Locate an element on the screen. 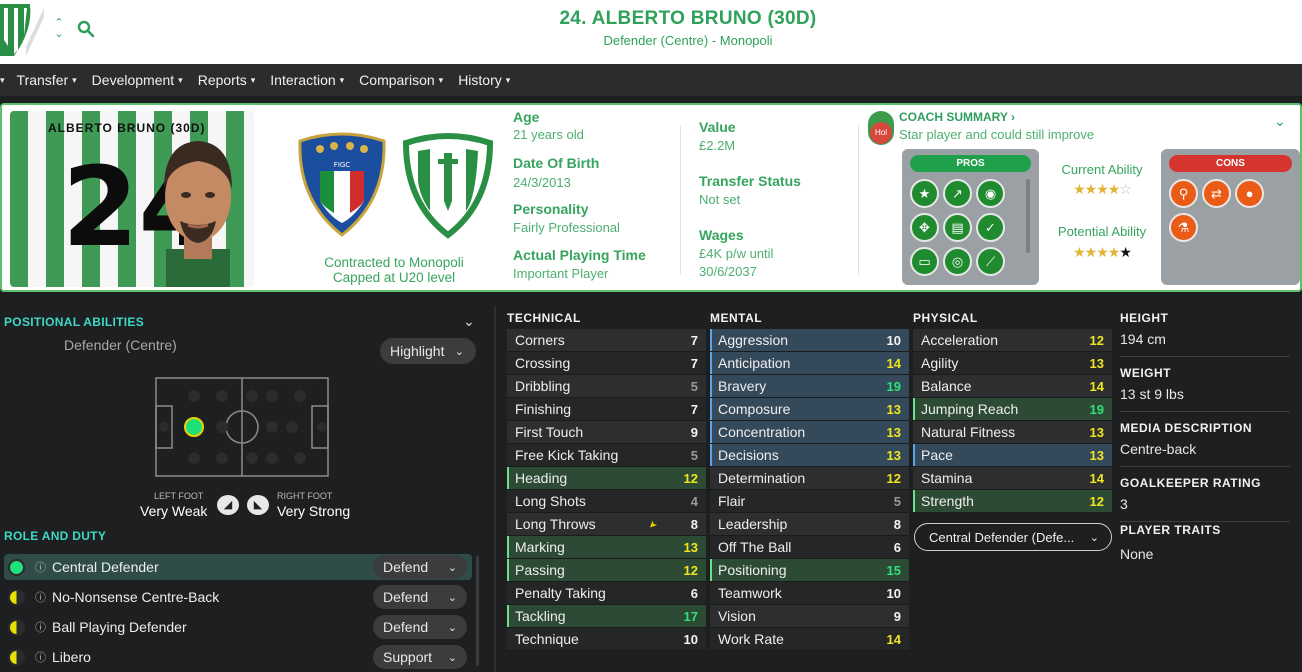 This screenshot has width=1302, height=672. attribute-name: Teamwork is located at coordinates (750, 593).